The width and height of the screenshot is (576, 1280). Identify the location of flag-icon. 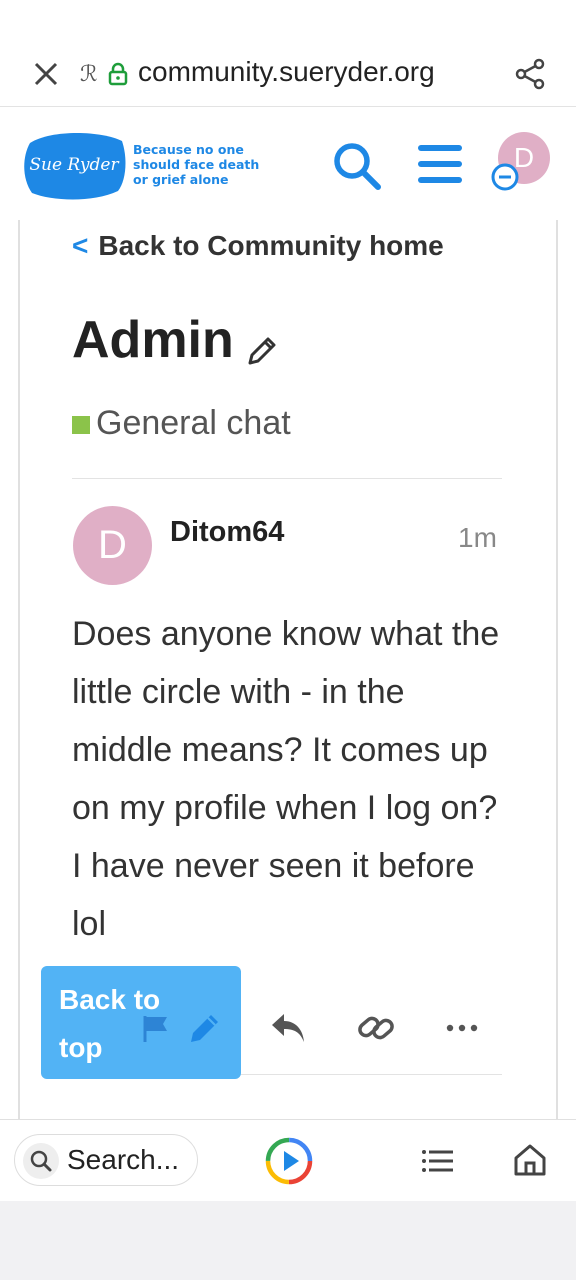
(156, 1029).